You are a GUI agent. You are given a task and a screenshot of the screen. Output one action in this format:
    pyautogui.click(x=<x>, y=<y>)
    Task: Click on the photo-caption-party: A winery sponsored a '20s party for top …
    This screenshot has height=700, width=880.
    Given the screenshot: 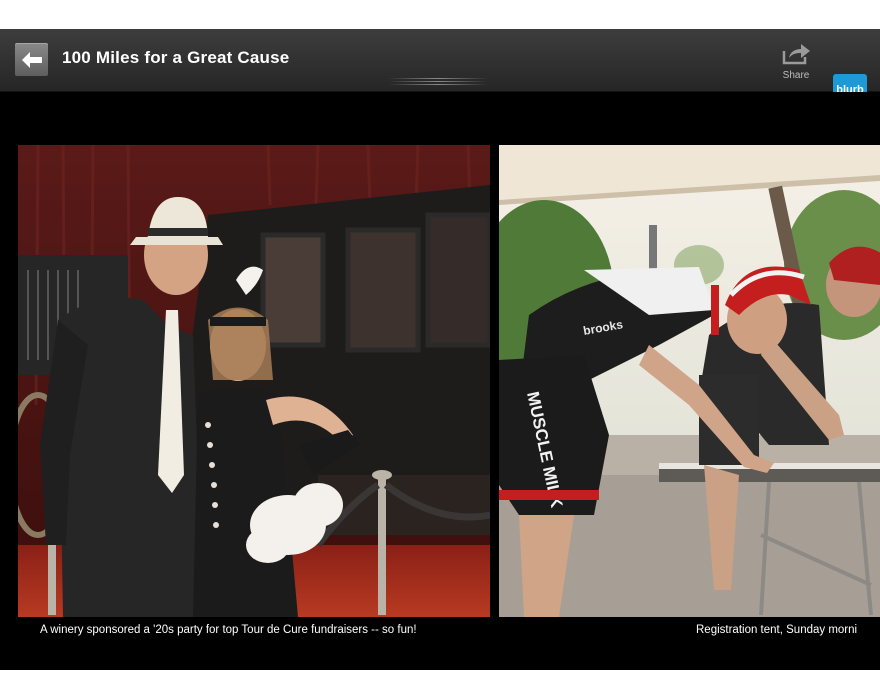 What is the action you would take?
    pyautogui.click(x=228, y=630)
    